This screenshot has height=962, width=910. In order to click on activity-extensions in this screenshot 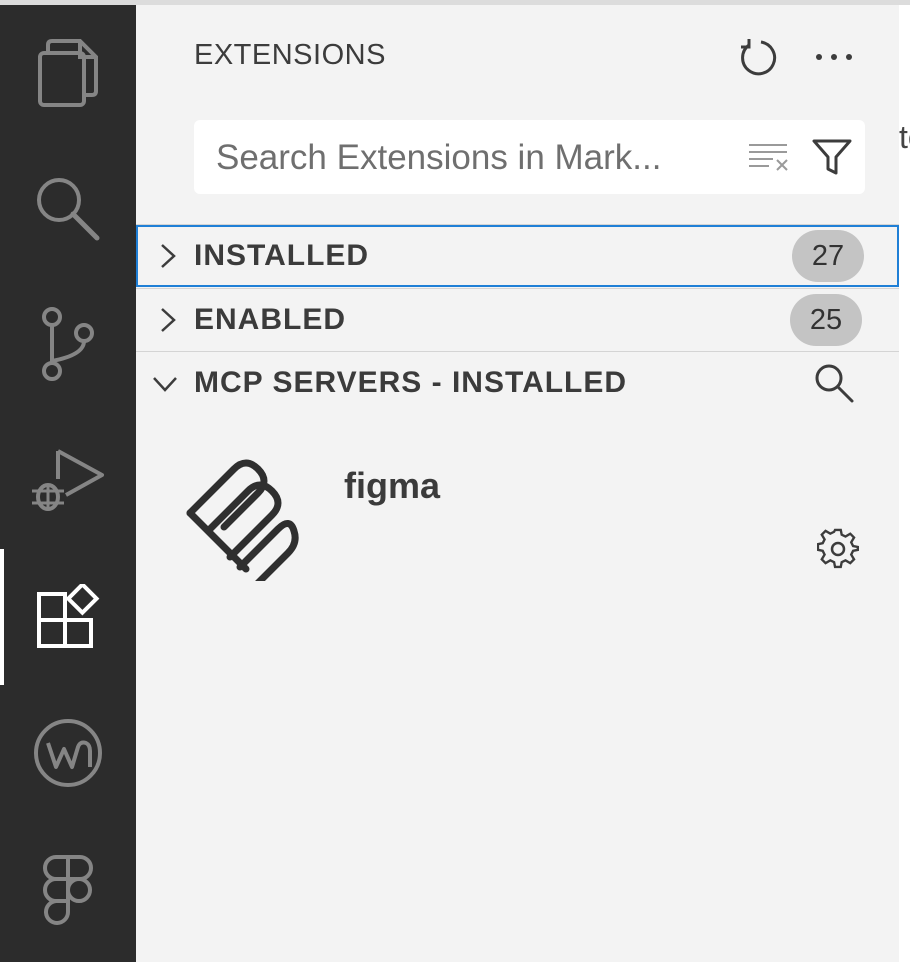, I will do `click(68, 617)`.